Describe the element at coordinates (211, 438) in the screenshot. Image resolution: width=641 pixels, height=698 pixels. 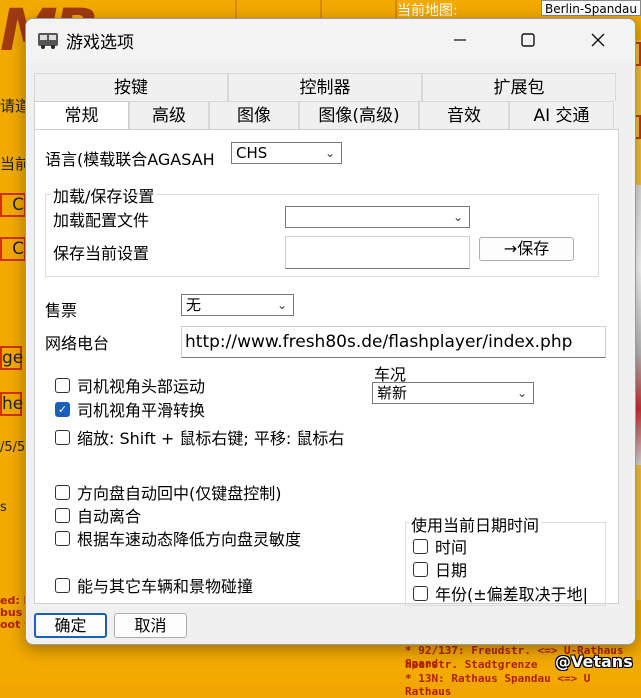
I see `checkbox-label: 缩放: Shift + 鼠标右键; 平移: 鼠标右` at that location.